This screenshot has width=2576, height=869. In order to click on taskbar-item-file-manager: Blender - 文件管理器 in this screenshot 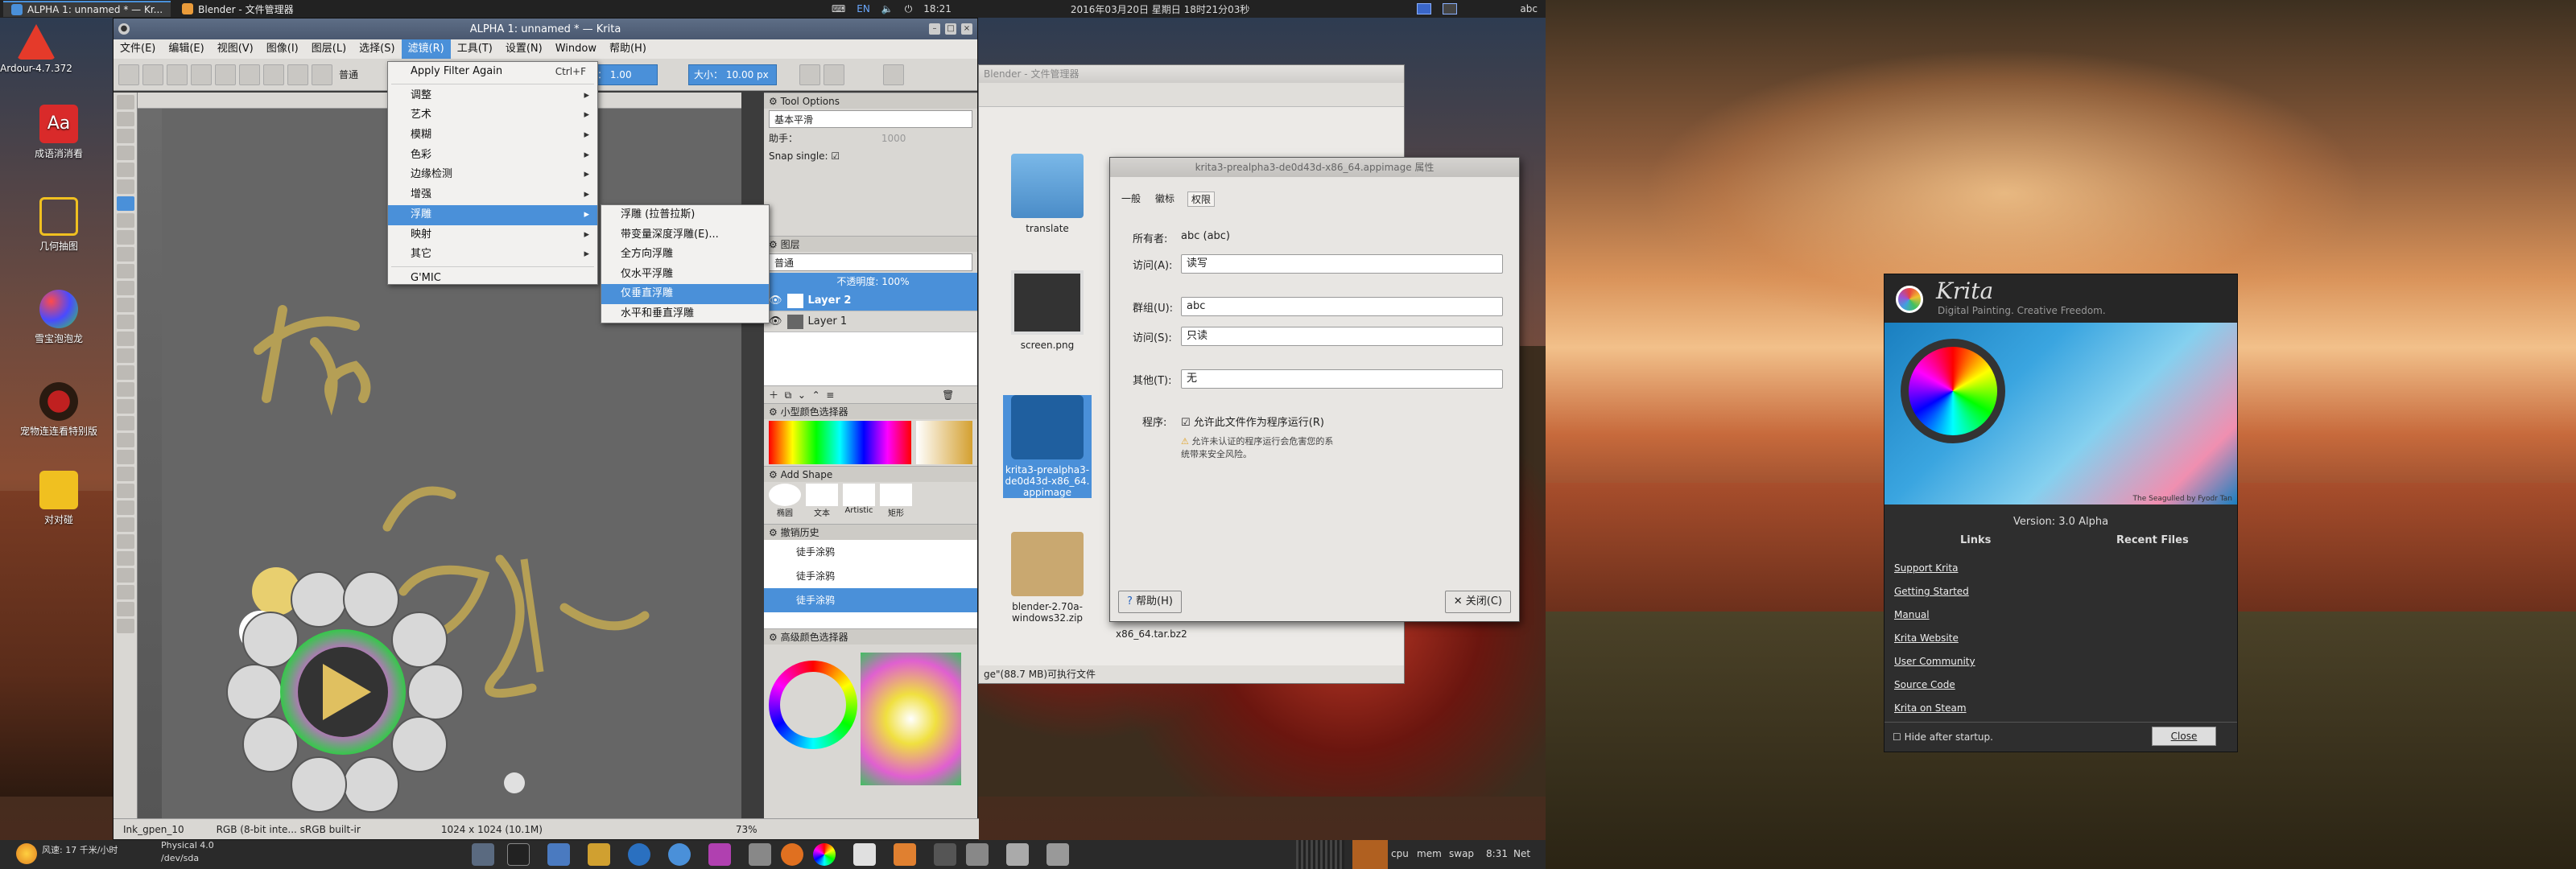, I will do `click(237, 9)`.